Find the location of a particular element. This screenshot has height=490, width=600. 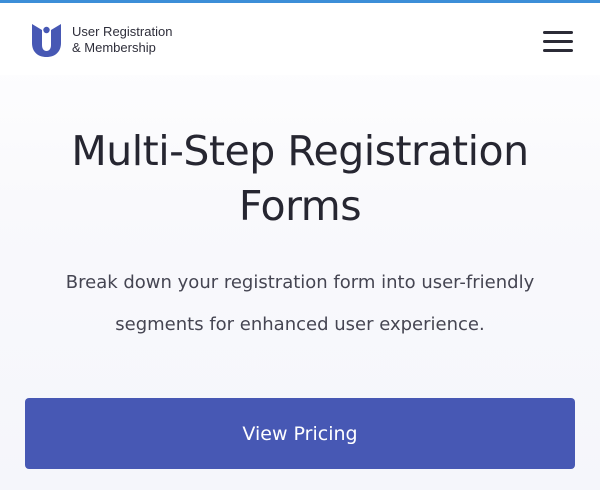

site-logo: User Registration & Membership is located at coordinates (101, 39).